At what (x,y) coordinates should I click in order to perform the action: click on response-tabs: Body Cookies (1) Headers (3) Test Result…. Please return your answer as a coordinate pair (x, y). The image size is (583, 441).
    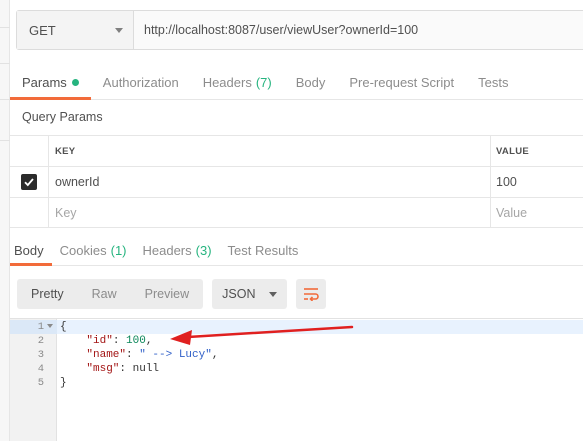
    Looking at the image, I should click on (296, 250).